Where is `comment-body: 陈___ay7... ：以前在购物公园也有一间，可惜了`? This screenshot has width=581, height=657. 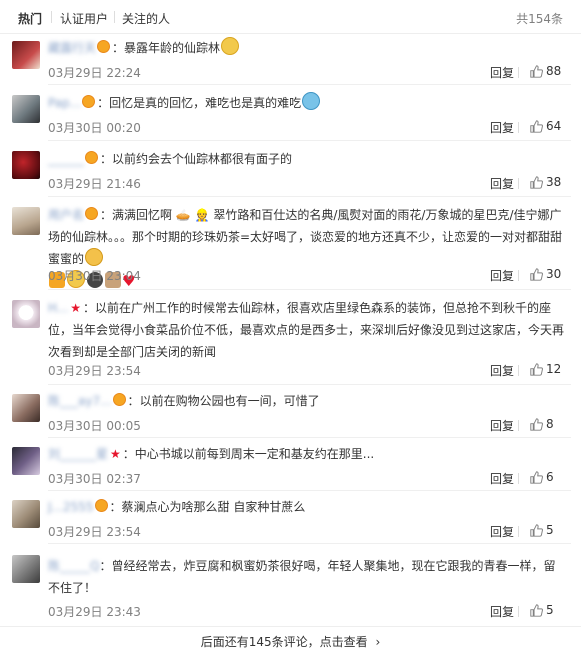
comment-body: 陈___ay7... ：以前在购物公园也有一间，可惜了 is located at coordinates (307, 401).